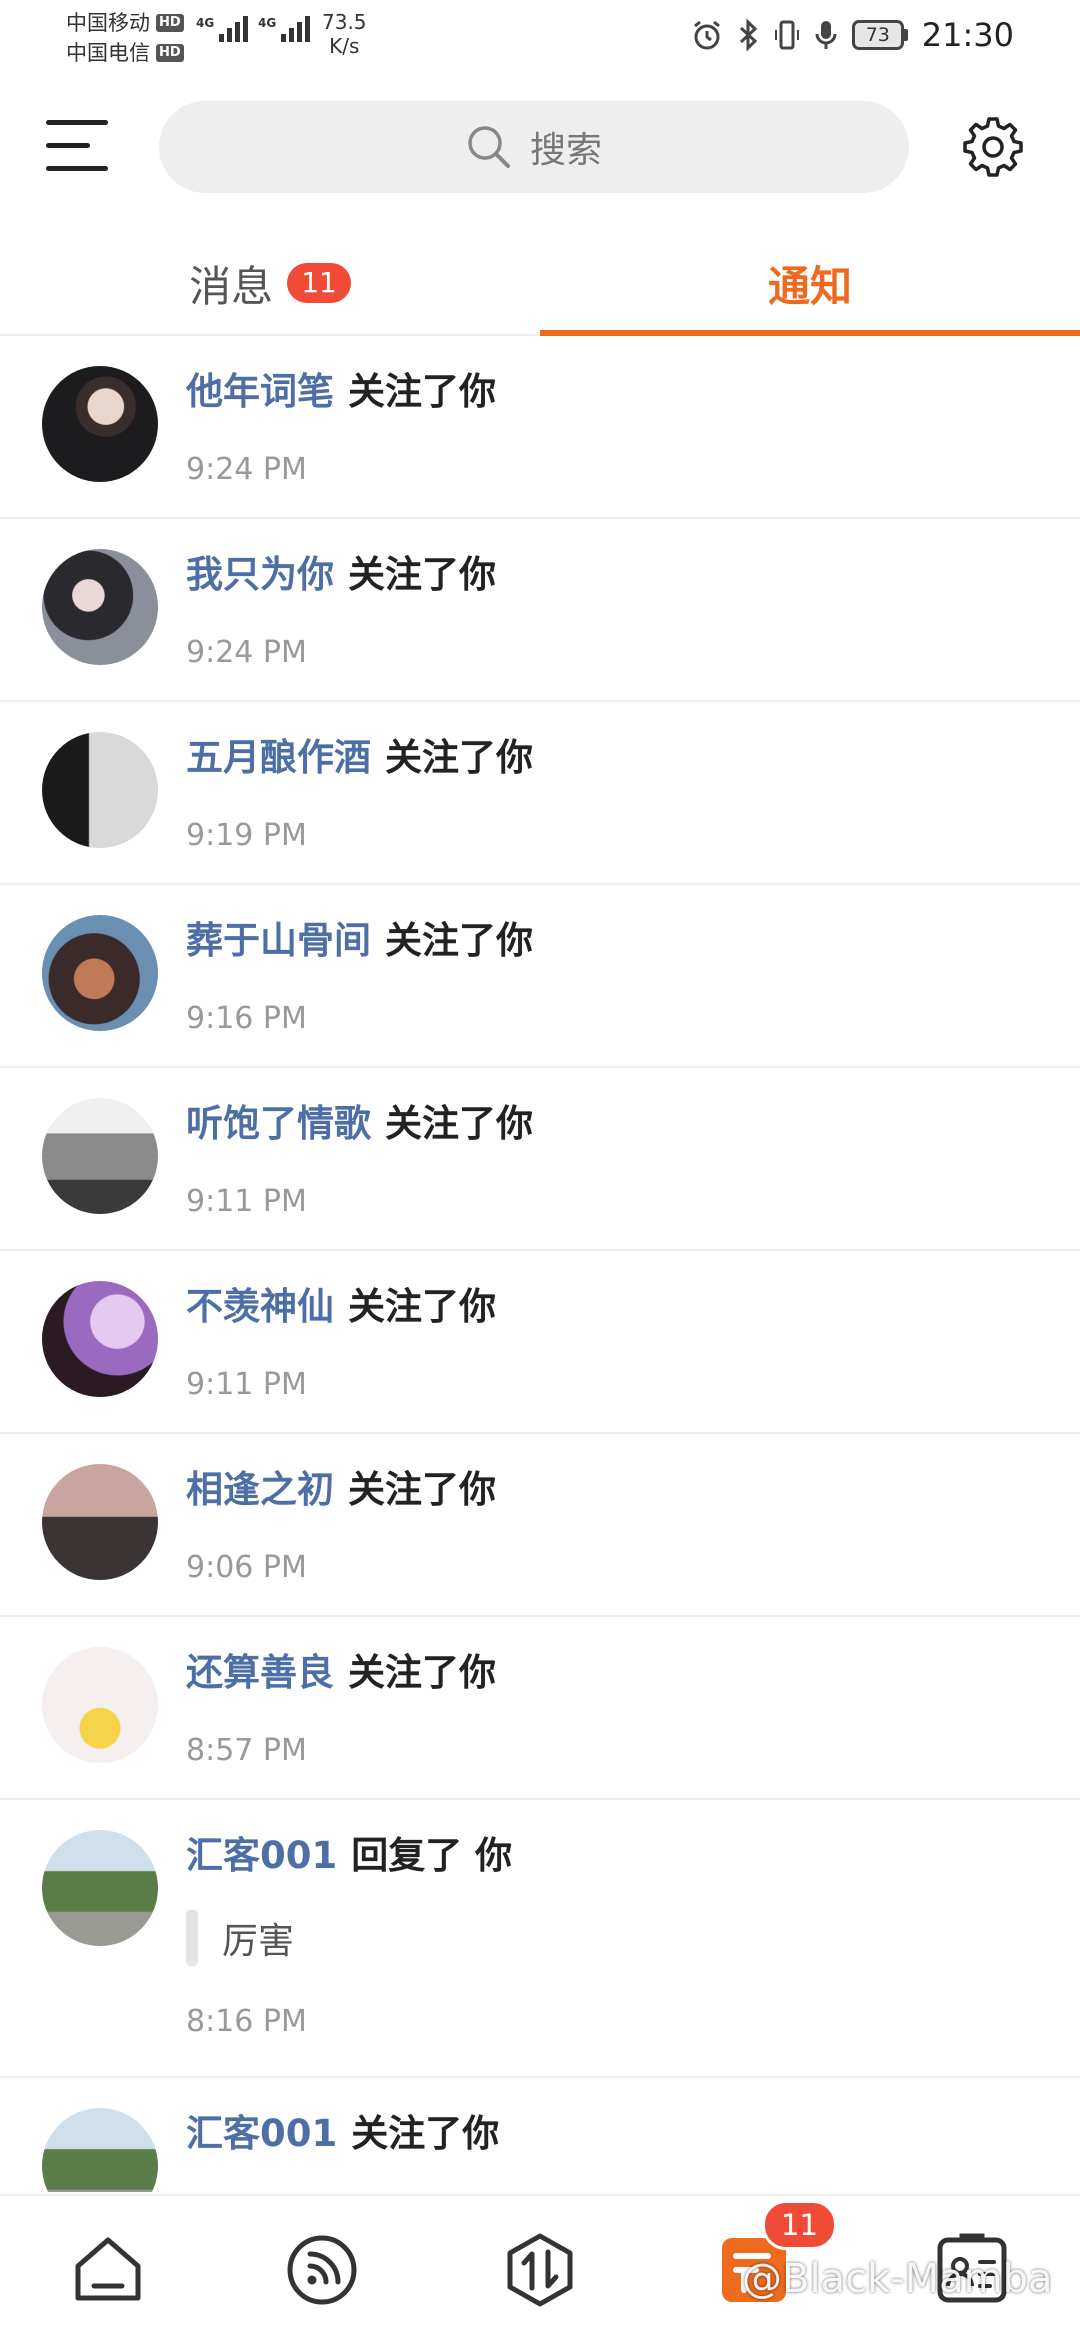  What do you see at coordinates (344, 34) in the screenshot?
I see `network-speed: 73.5 K/s` at bounding box center [344, 34].